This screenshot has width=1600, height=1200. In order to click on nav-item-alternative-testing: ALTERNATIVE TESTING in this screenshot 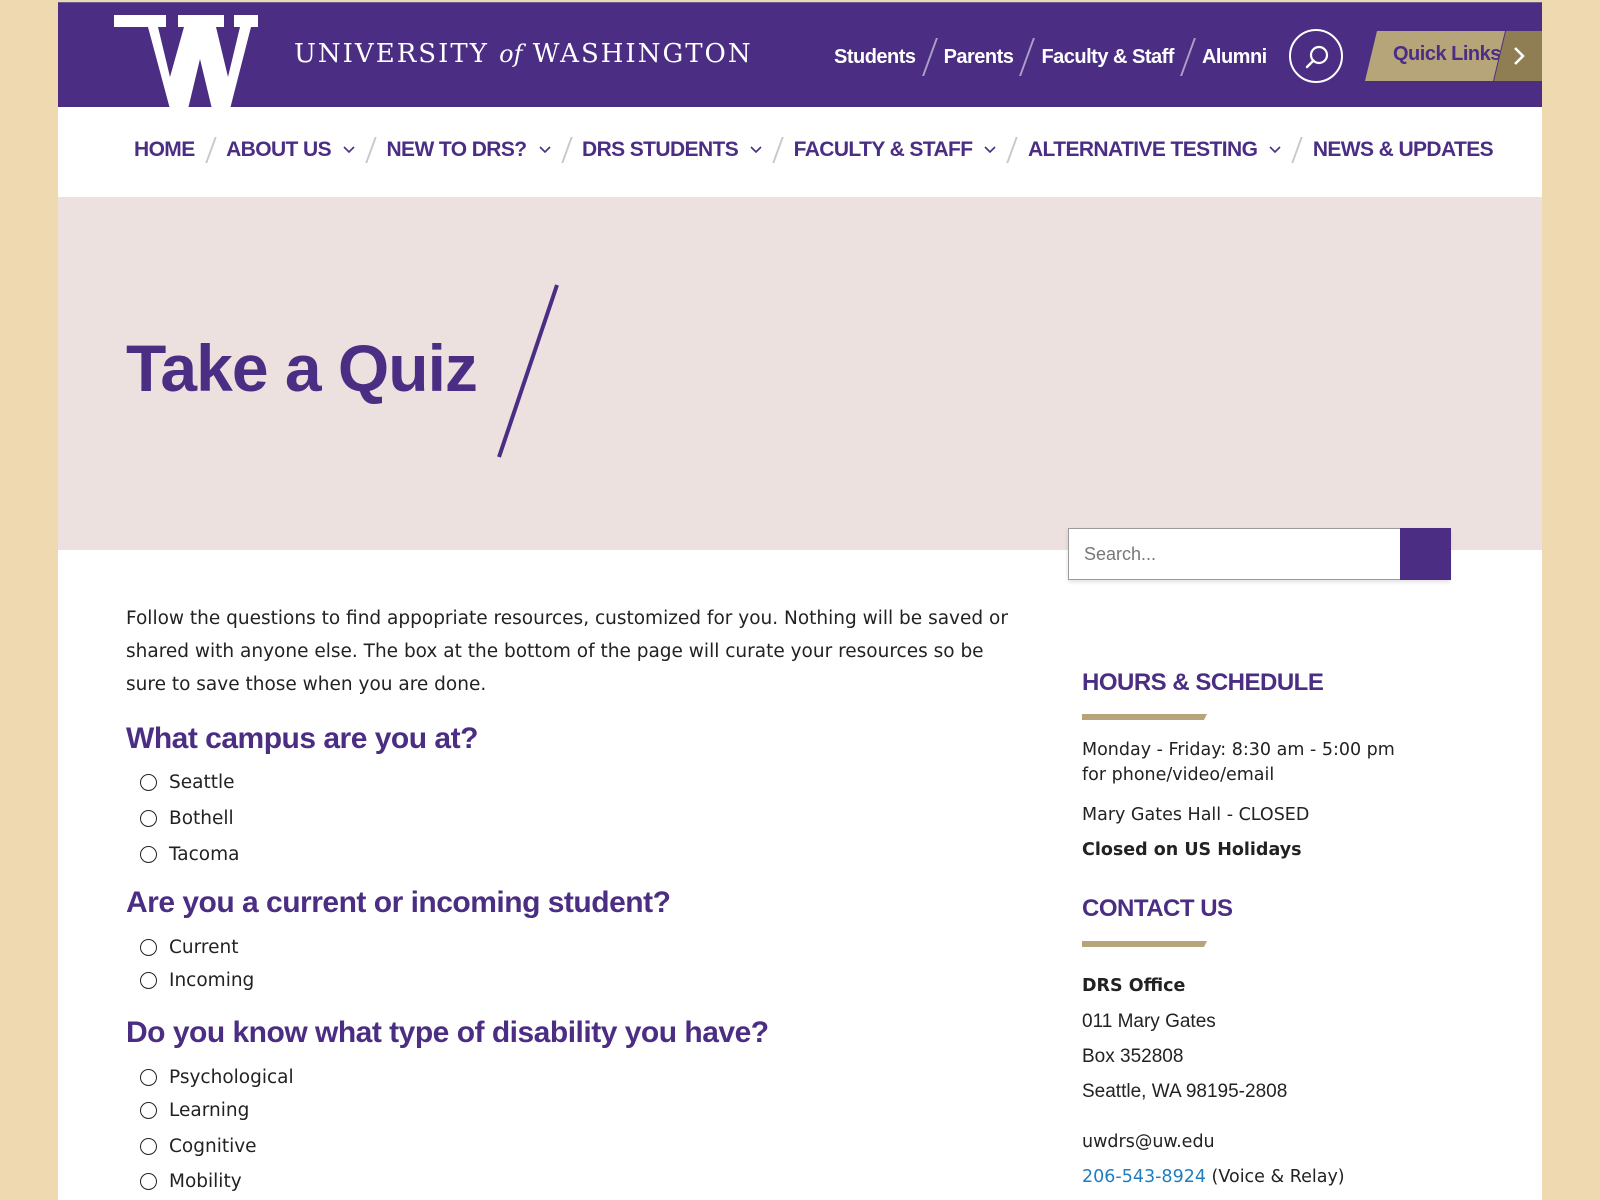, I will do `click(1154, 150)`.